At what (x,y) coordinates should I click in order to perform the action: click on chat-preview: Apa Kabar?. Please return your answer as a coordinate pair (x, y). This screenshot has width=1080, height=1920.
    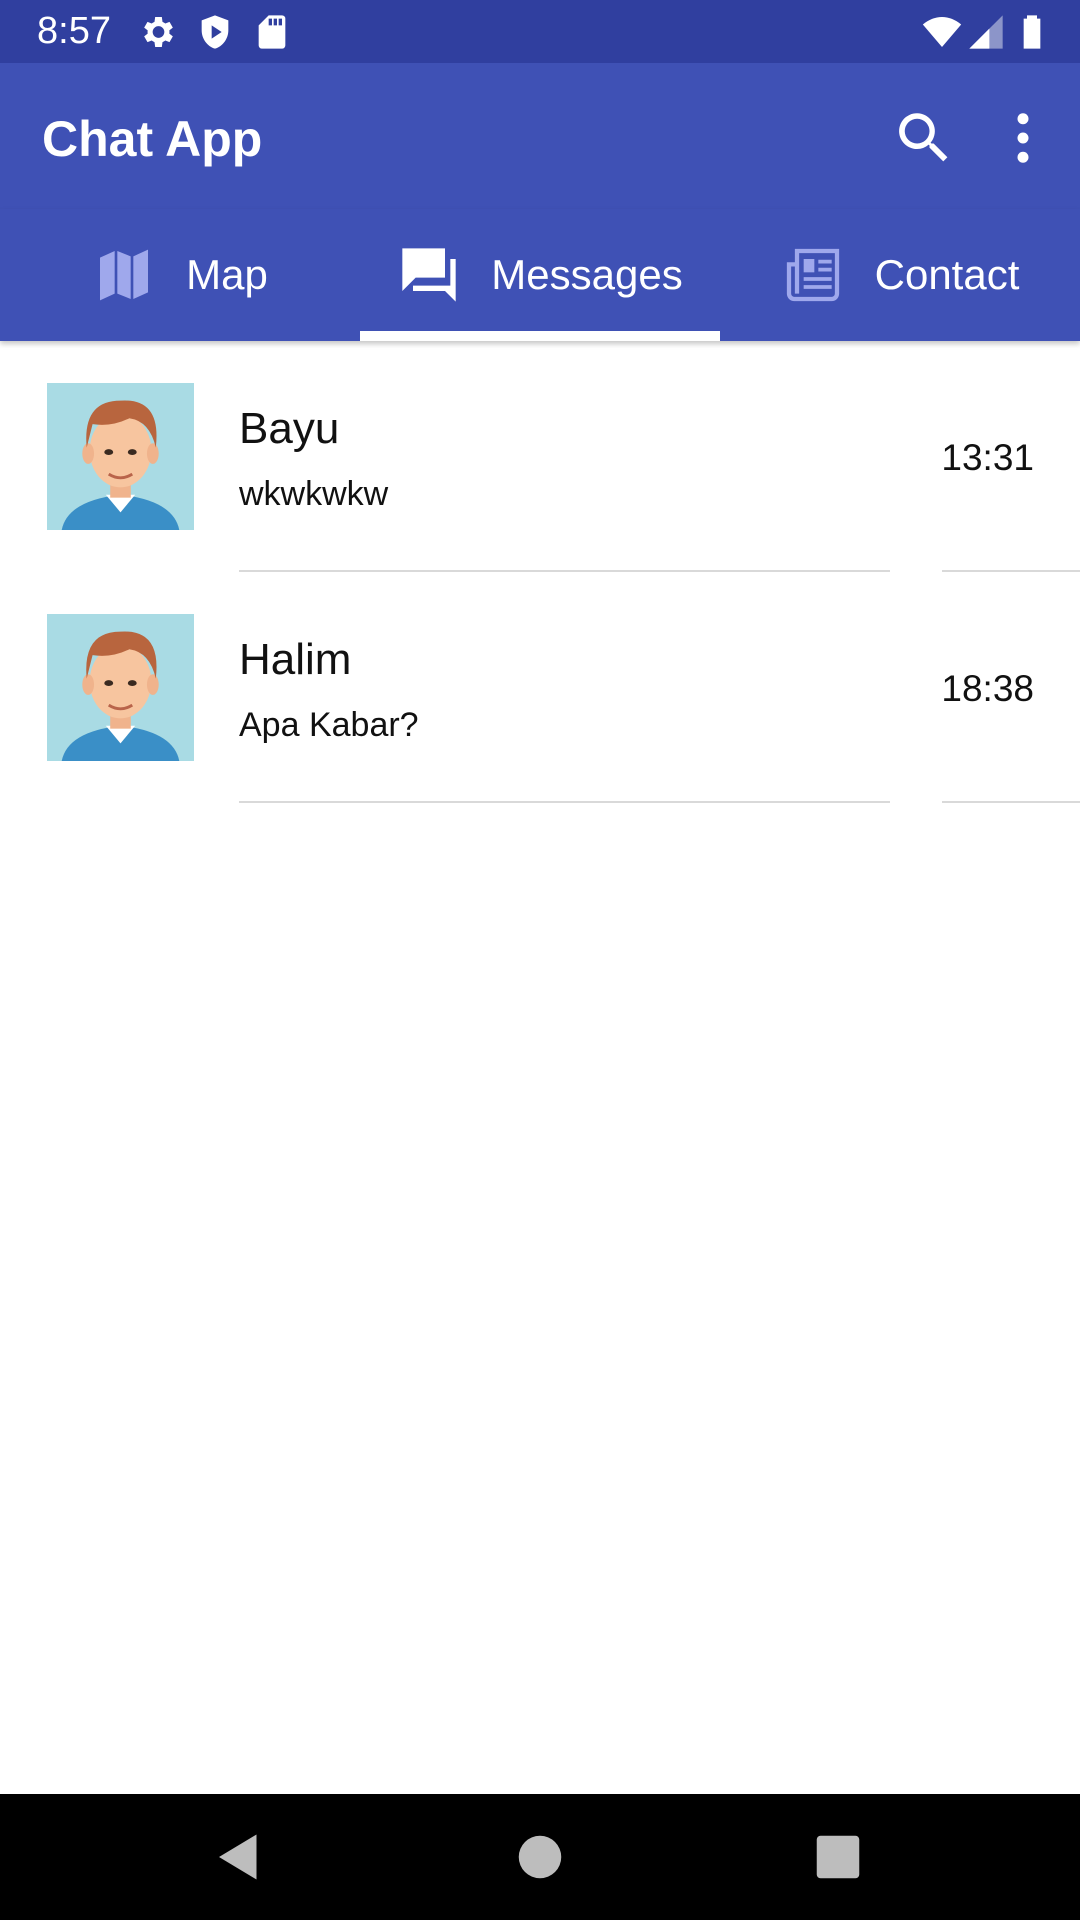
    Looking at the image, I should click on (329, 725).